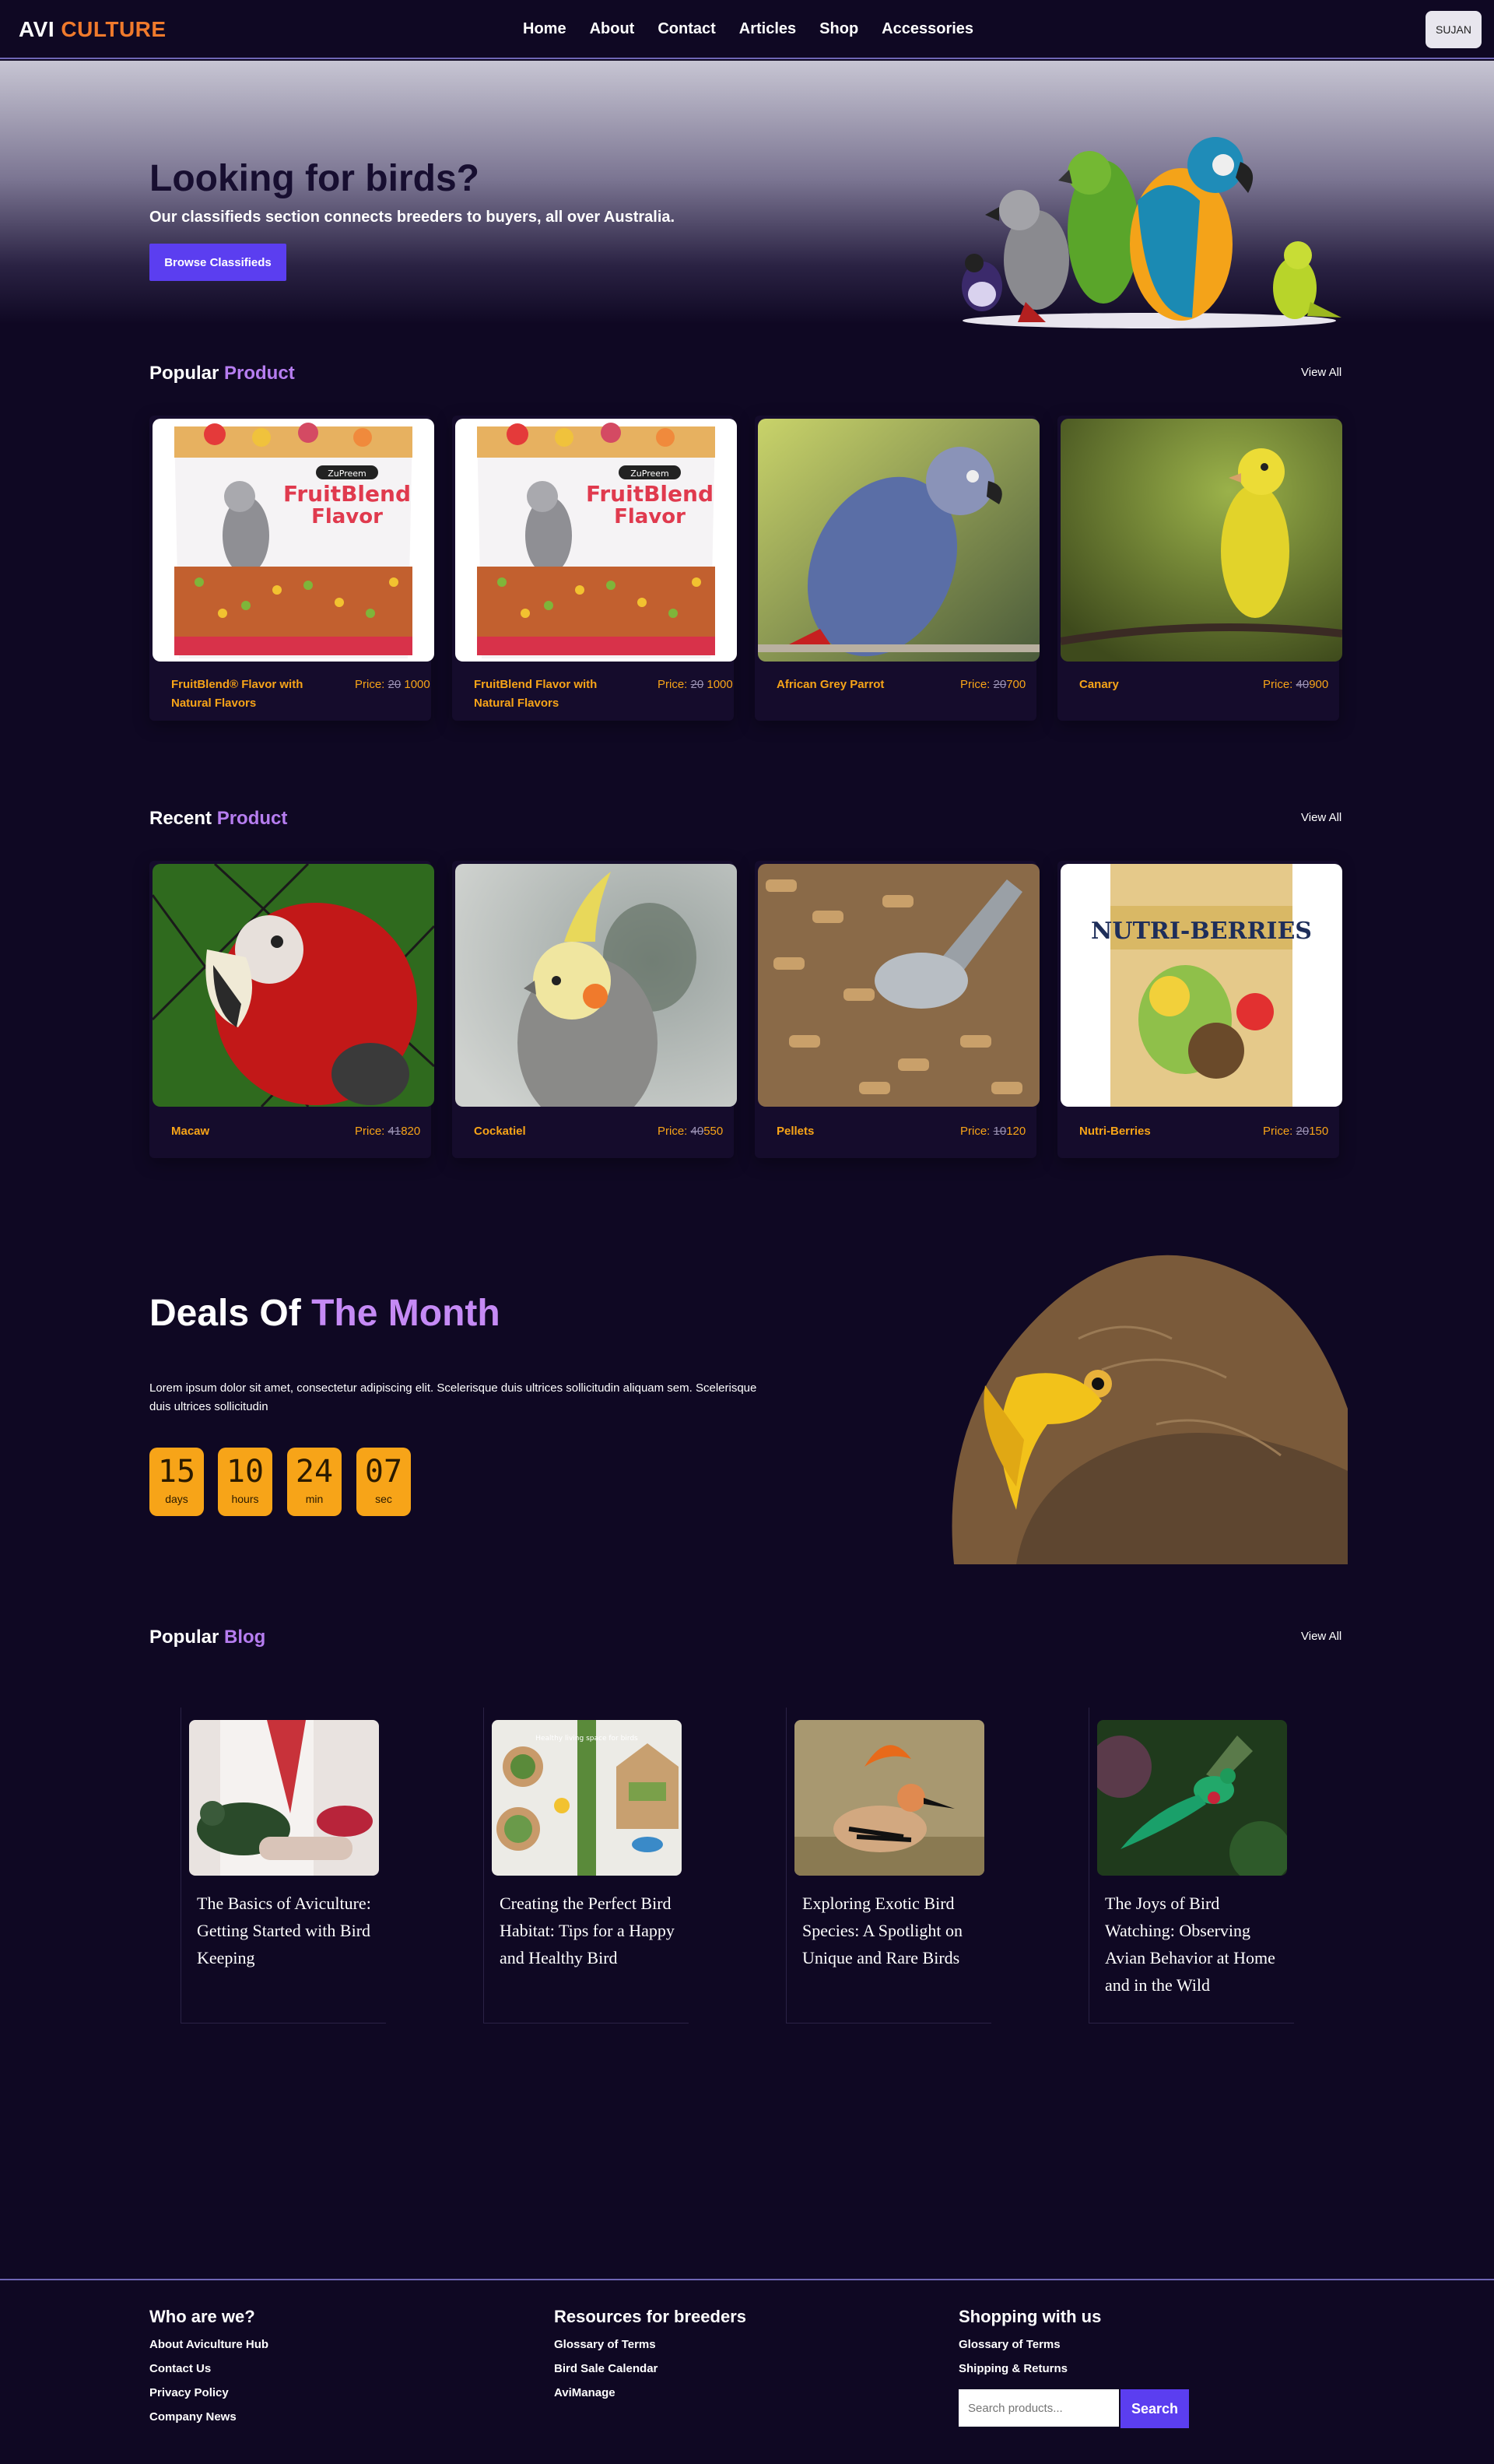 The width and height of the screenshot is (1494, 2464). Describe the element at coordinates (686, 29) in the screenshot. I see `nav-contact: Contact` at that location.